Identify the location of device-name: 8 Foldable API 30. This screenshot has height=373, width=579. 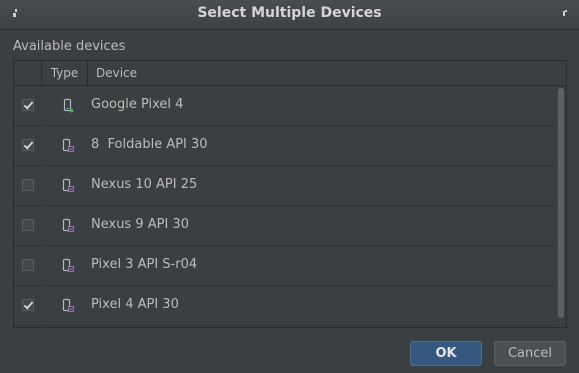
(149, 144).